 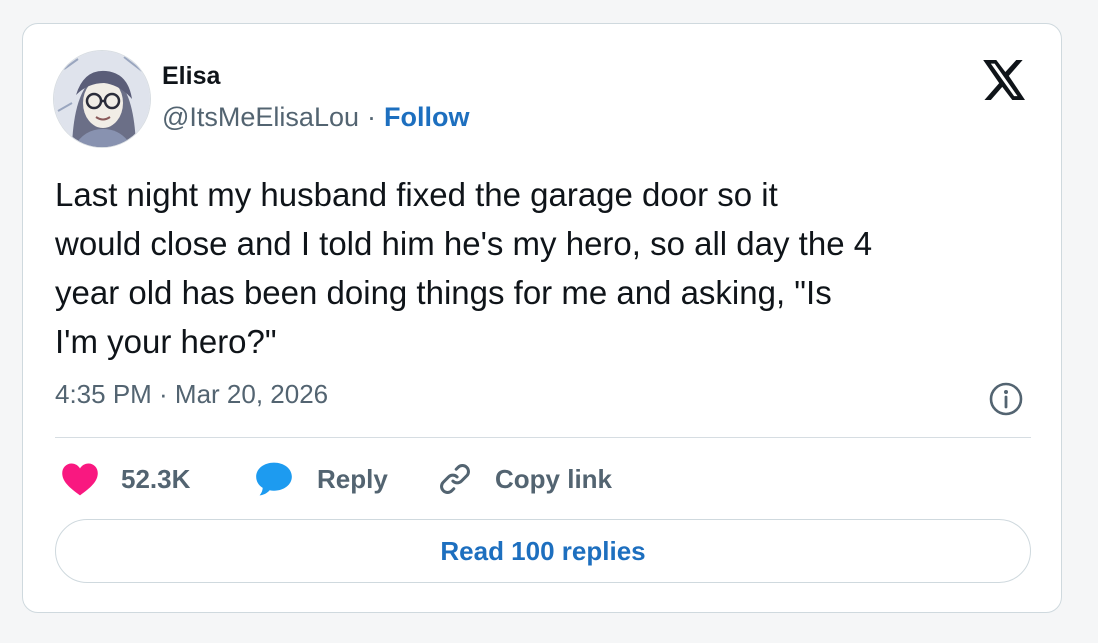 I want to click on divider, so click(x=543, y=437).